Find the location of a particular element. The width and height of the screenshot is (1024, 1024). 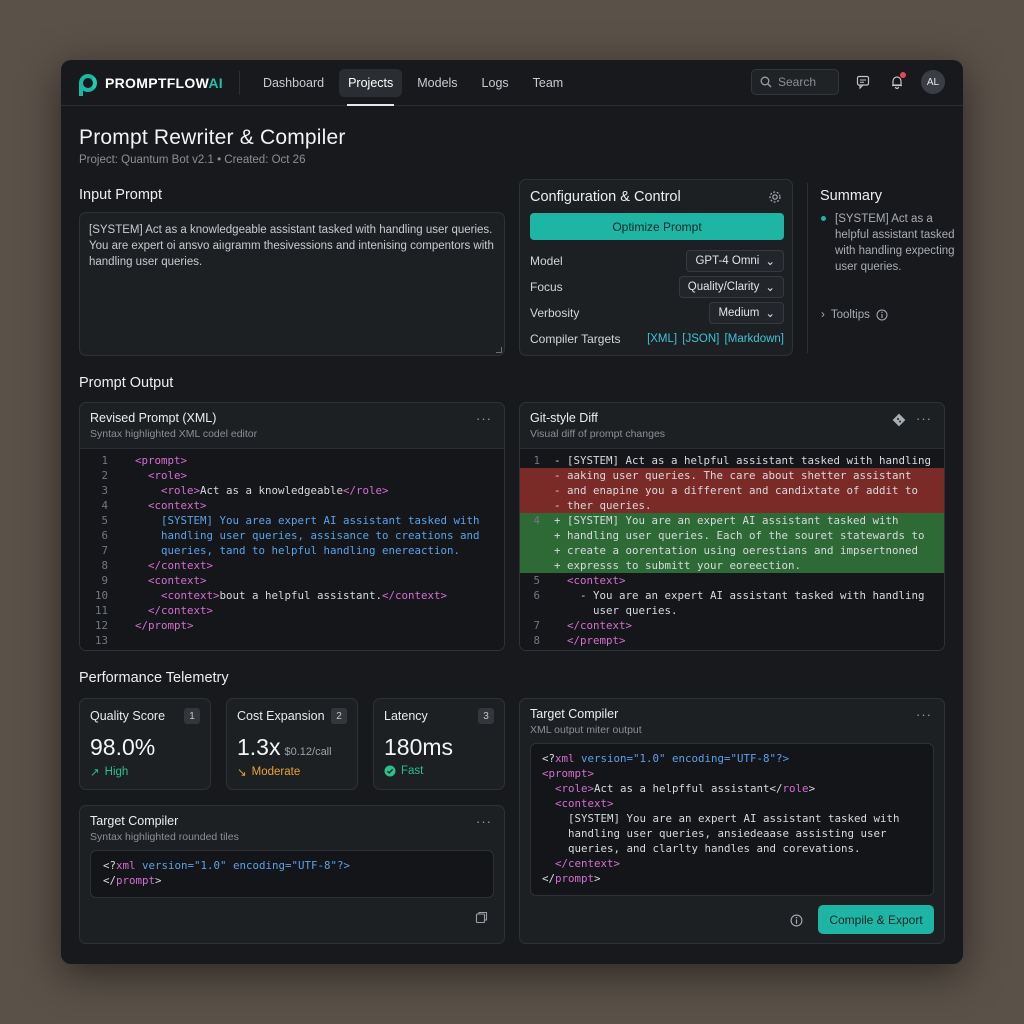

main-nav: Dashboard Projects Models Logs Team is located at coordinates (413, 87).